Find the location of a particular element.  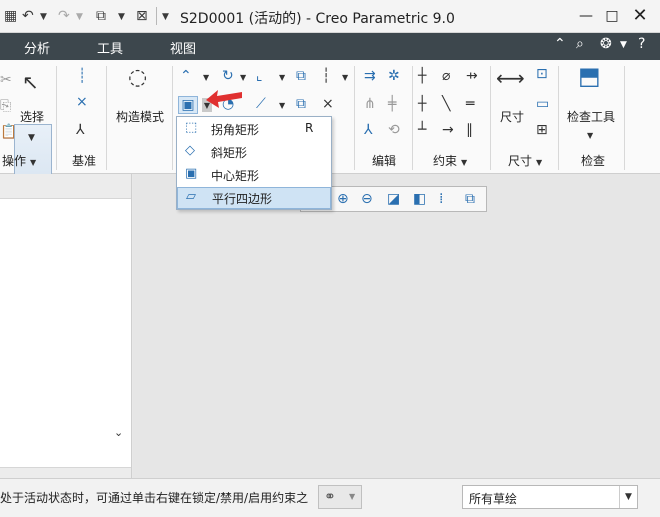

status-bar: 处于活动状态时，可通过单击右键在锁定/禁用/启用约束之 ⚭ ▼ 所有草绘 ▼ is located at coordinates (330, 497).